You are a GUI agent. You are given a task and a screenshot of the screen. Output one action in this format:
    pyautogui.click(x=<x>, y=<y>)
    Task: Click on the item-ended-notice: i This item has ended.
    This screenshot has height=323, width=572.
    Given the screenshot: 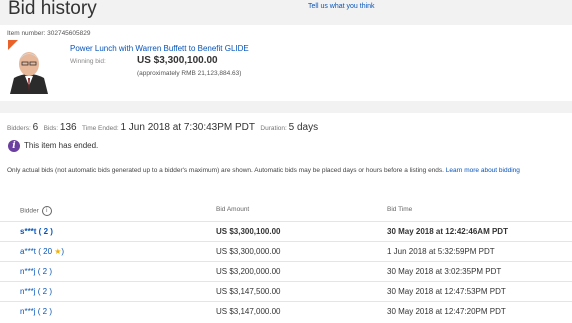 What is the action you would take?
    pyautogui.click(x=53, y=146)
    